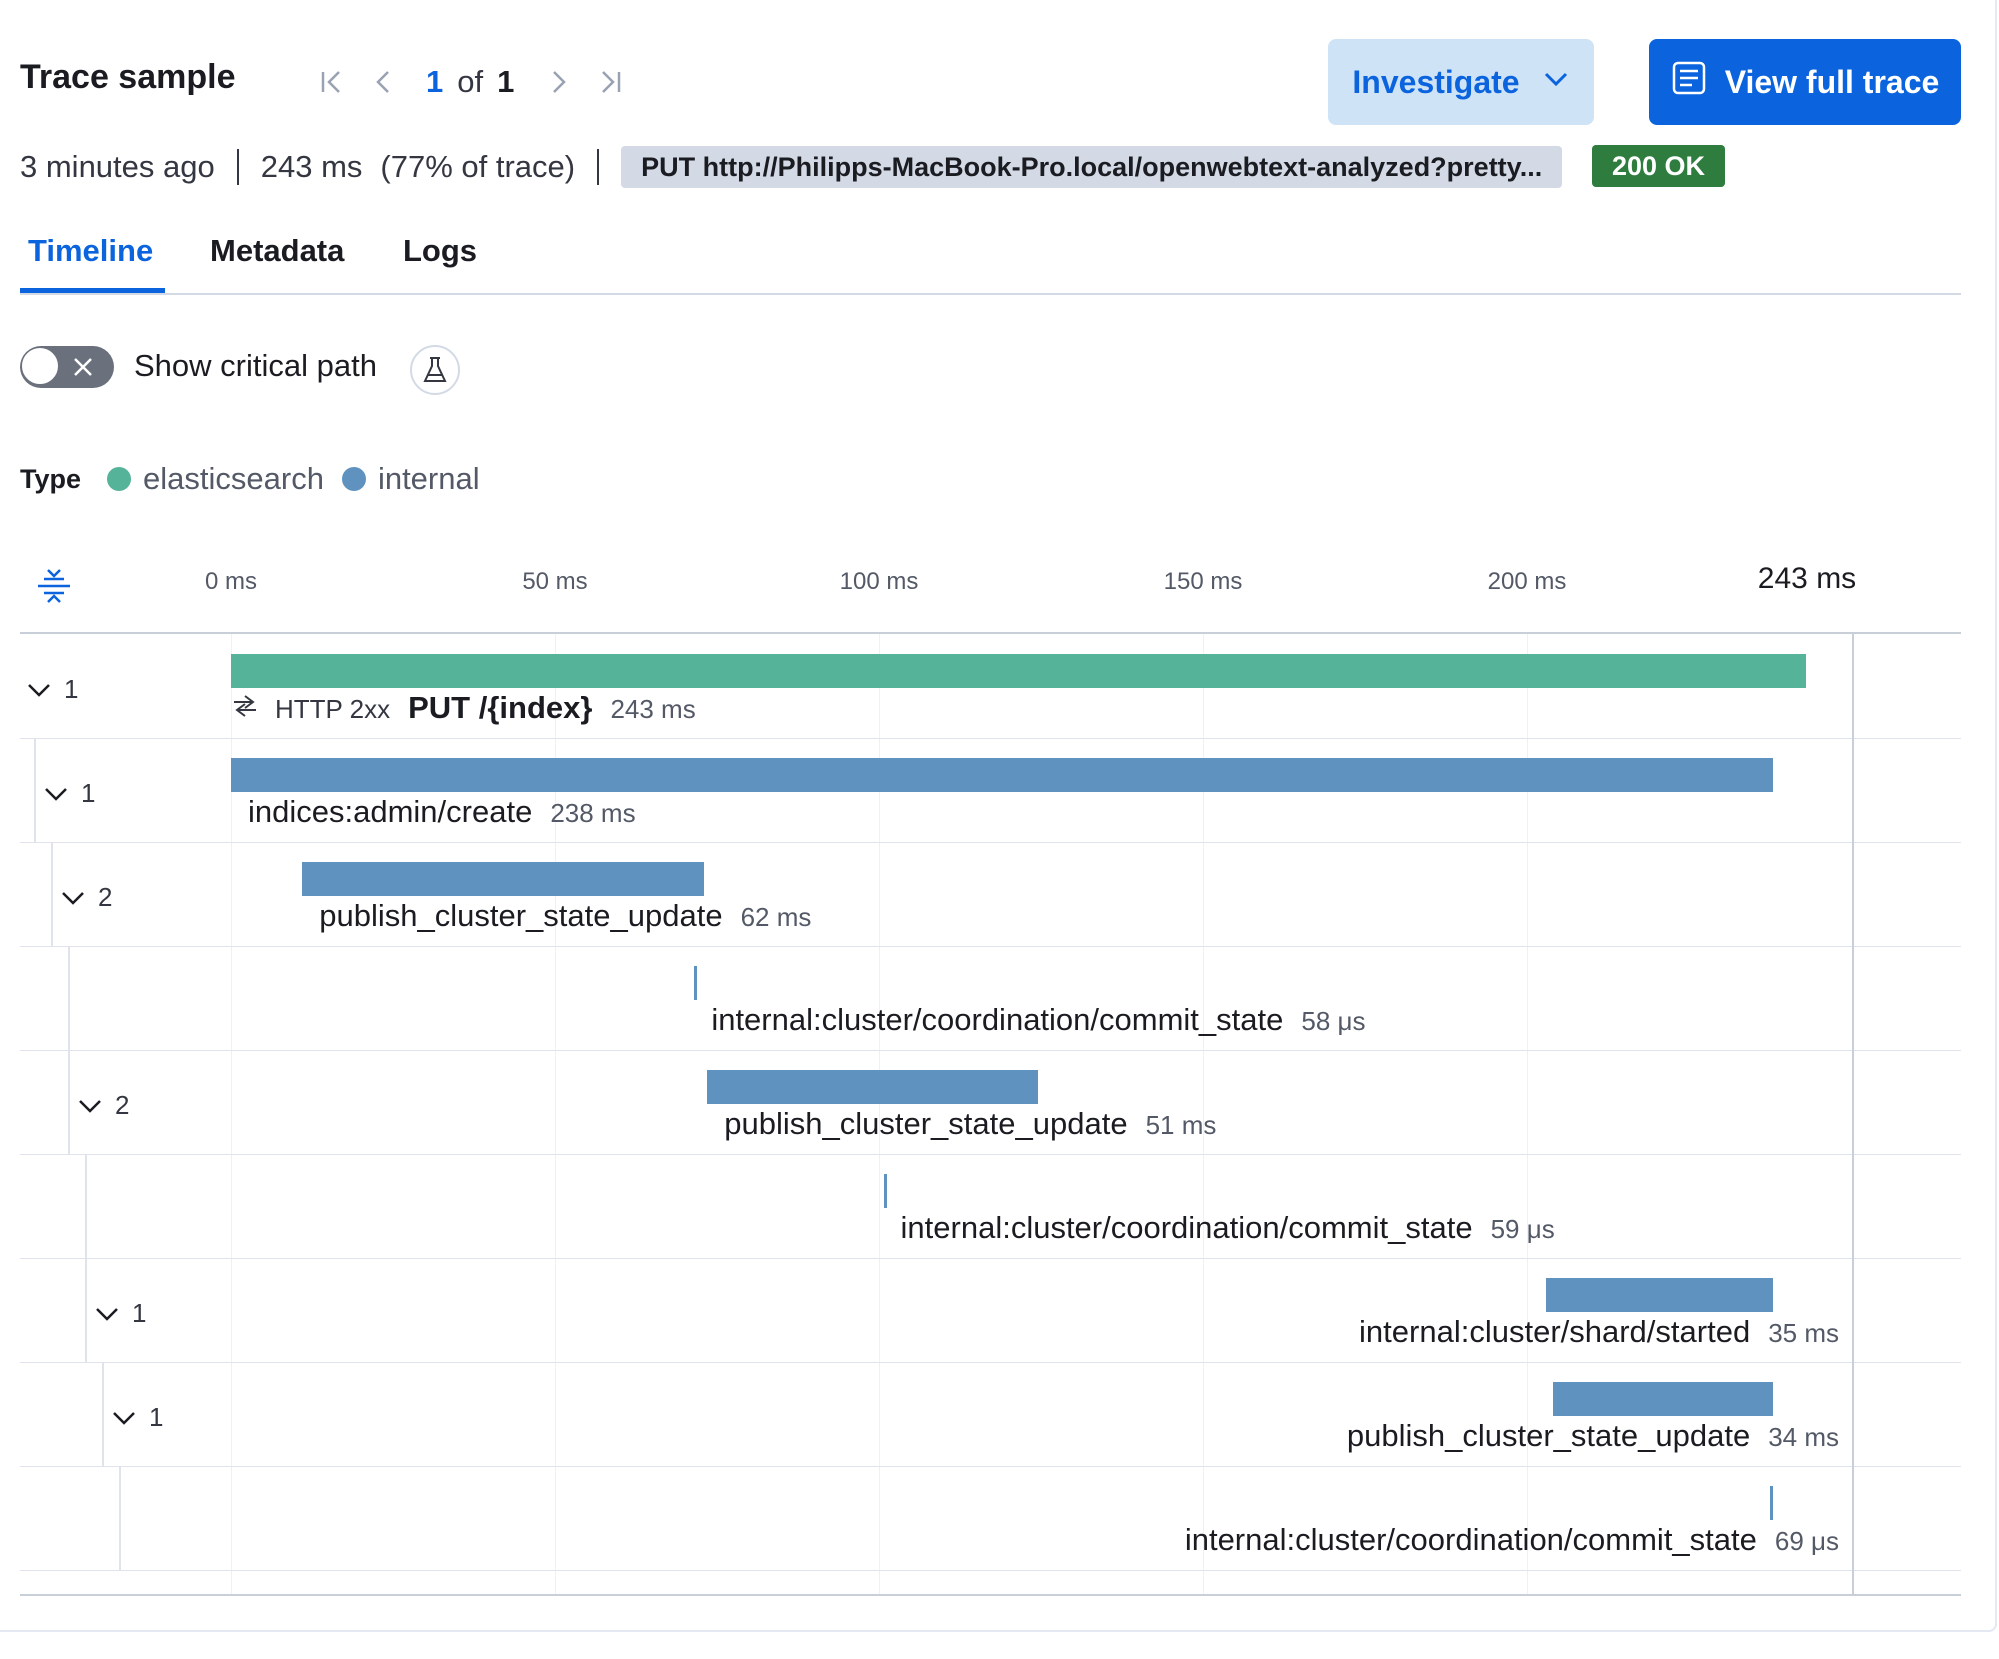 This screenshot has height=1659, width=1999. Describe the element at coordinates (1555, 1331) in the screenshot. I see `span-name: internal:cluster/shard/started` at that location.